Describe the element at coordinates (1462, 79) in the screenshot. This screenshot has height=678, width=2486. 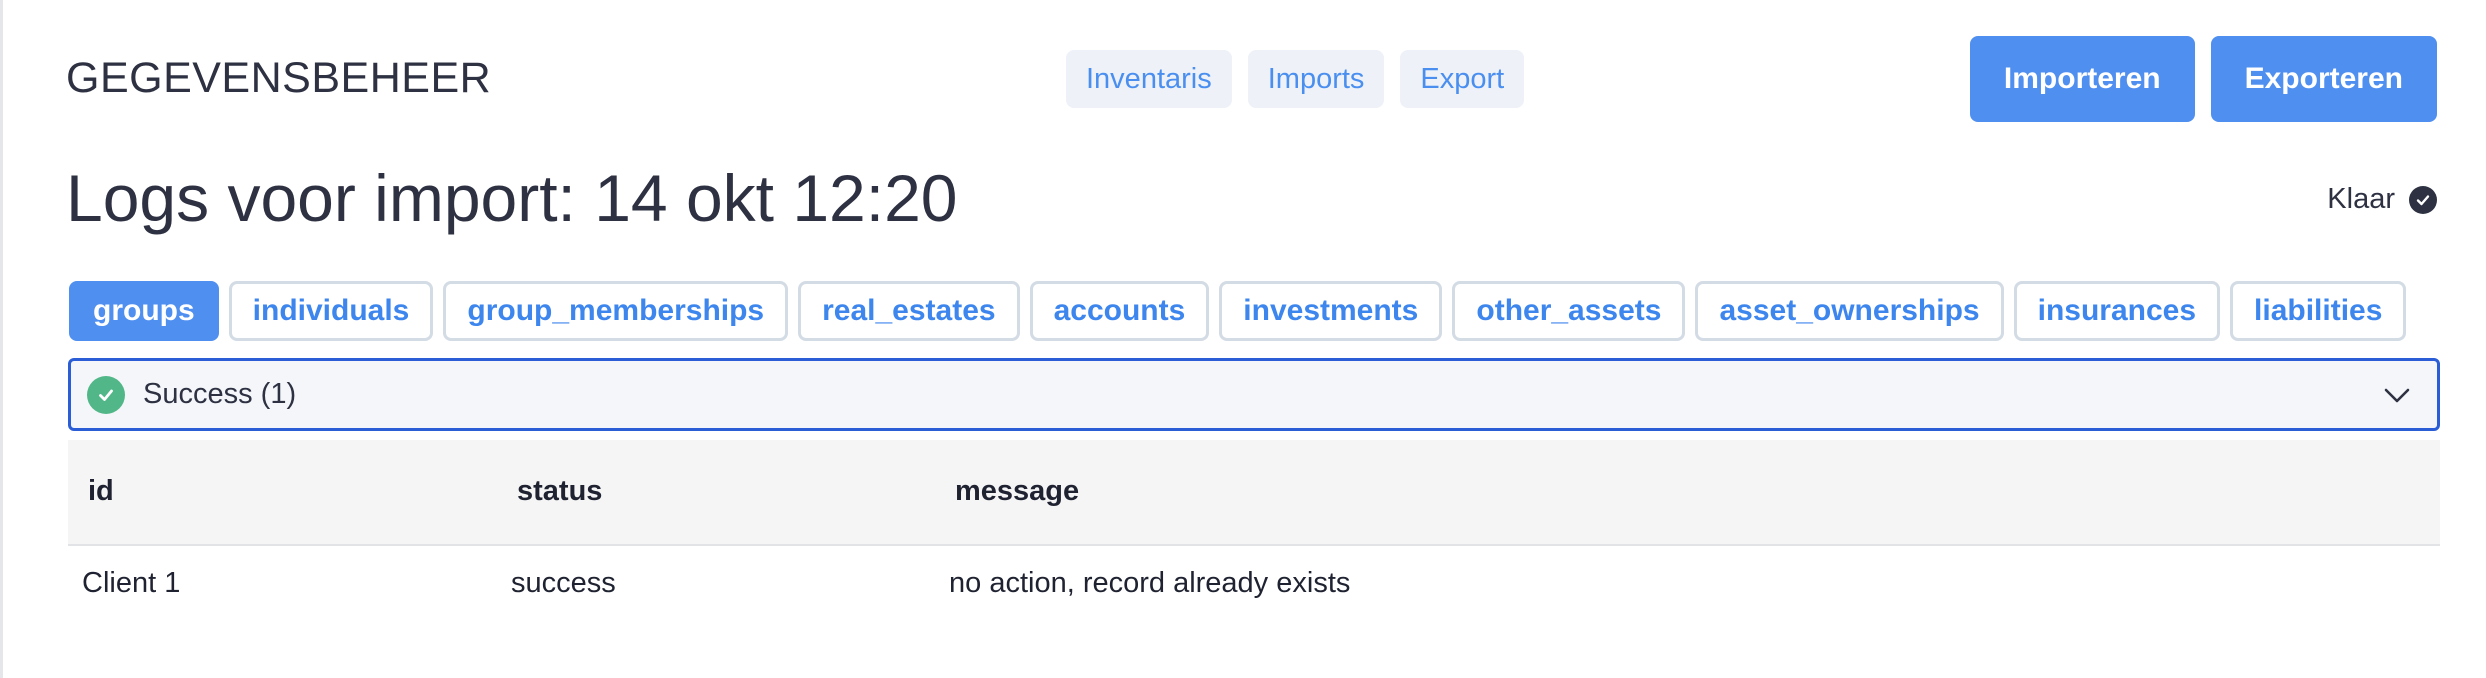
I see `nav-export: Export` at that location.